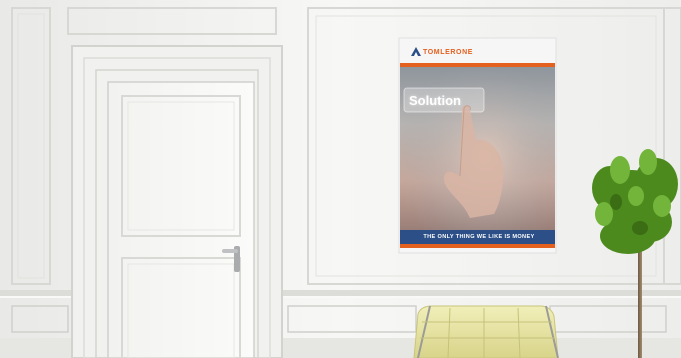 This screenshot has height=358, width=681. Describe the element at coordinates (435, 100) in the screenshot. I see `poster-headline: Solution` at that location.